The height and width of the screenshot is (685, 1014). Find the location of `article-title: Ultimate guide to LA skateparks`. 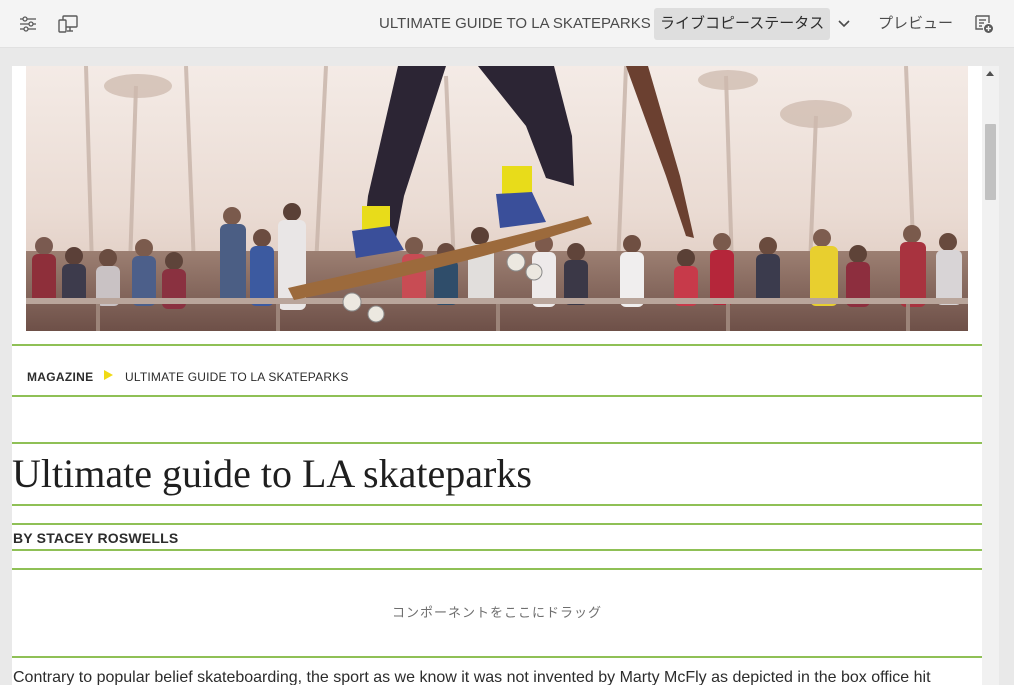

article-title: Ultimate guide to LA skateparks is located at coordinates (272, 473).